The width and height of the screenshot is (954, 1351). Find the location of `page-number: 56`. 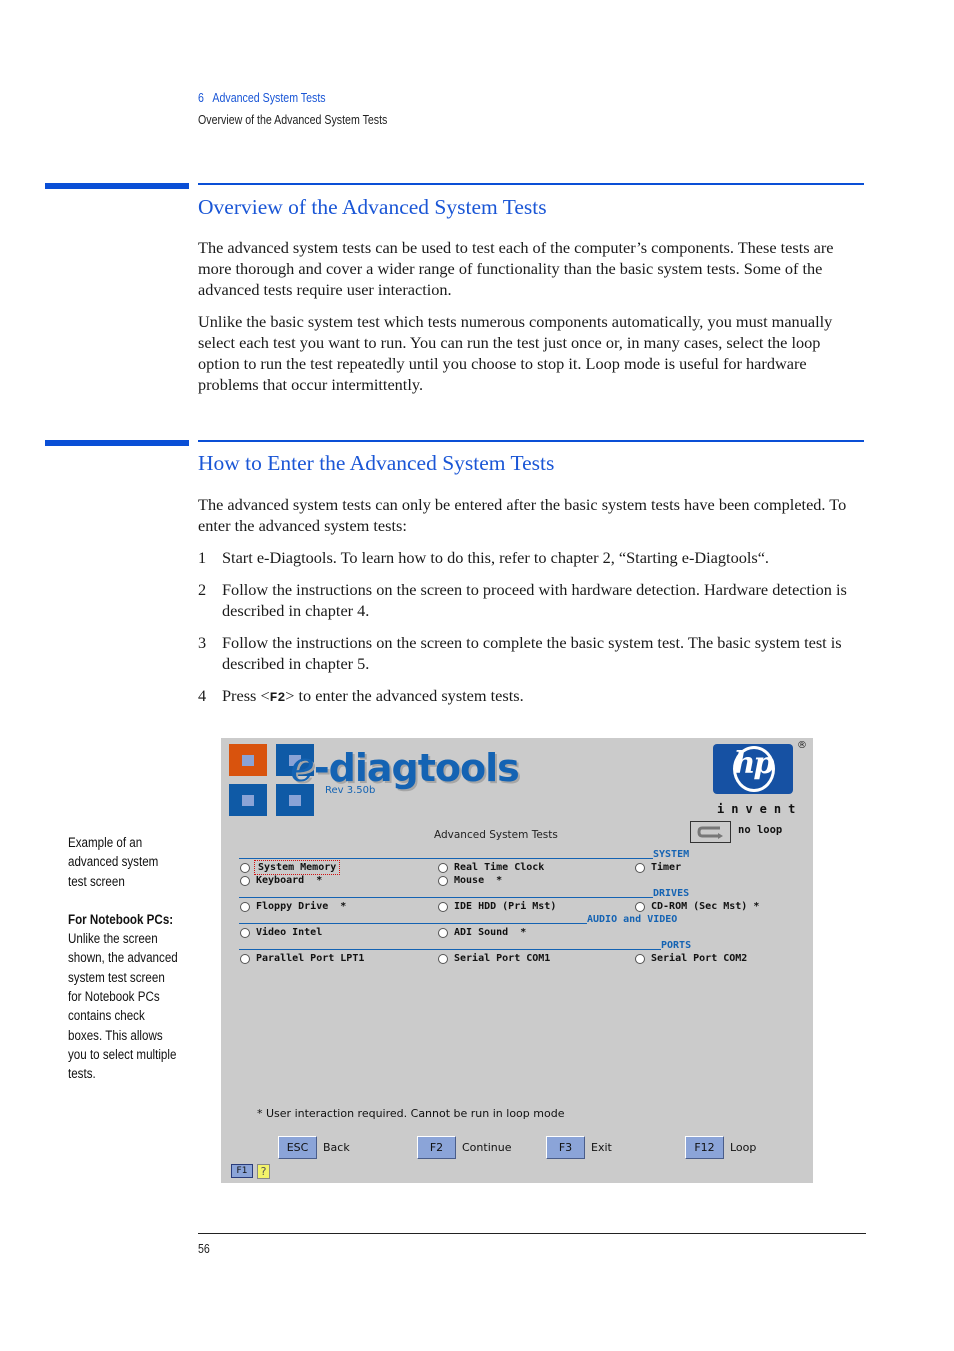

page-number: 56 is located at coordinates (204, 1249).